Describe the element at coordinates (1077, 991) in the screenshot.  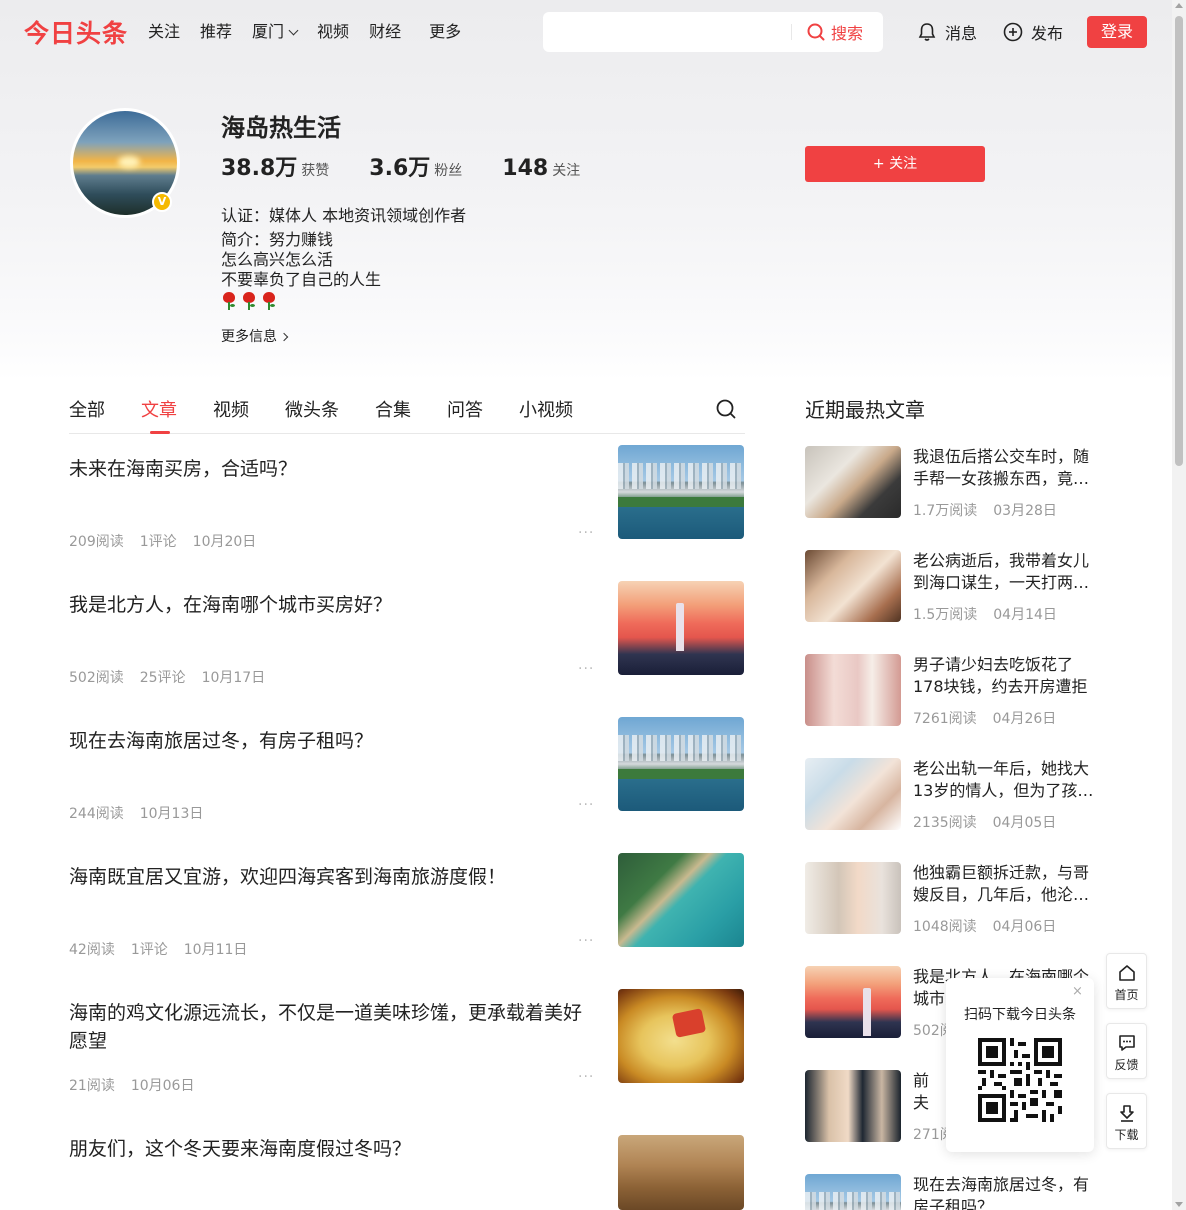
I see `close-icon: ×` at that location.